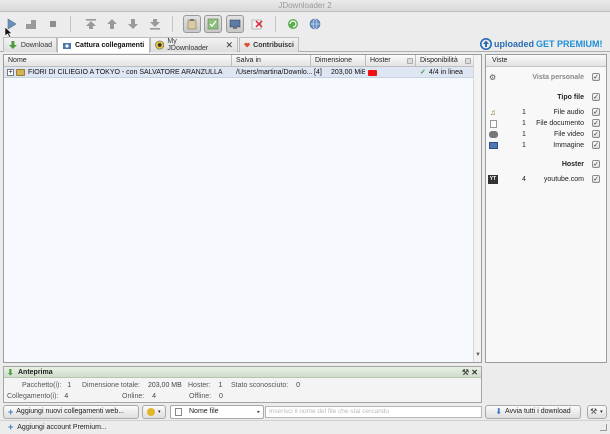 The width and height of the screenshot is (610, 434). I want to click on filter-count: 4, so click(524, 179).